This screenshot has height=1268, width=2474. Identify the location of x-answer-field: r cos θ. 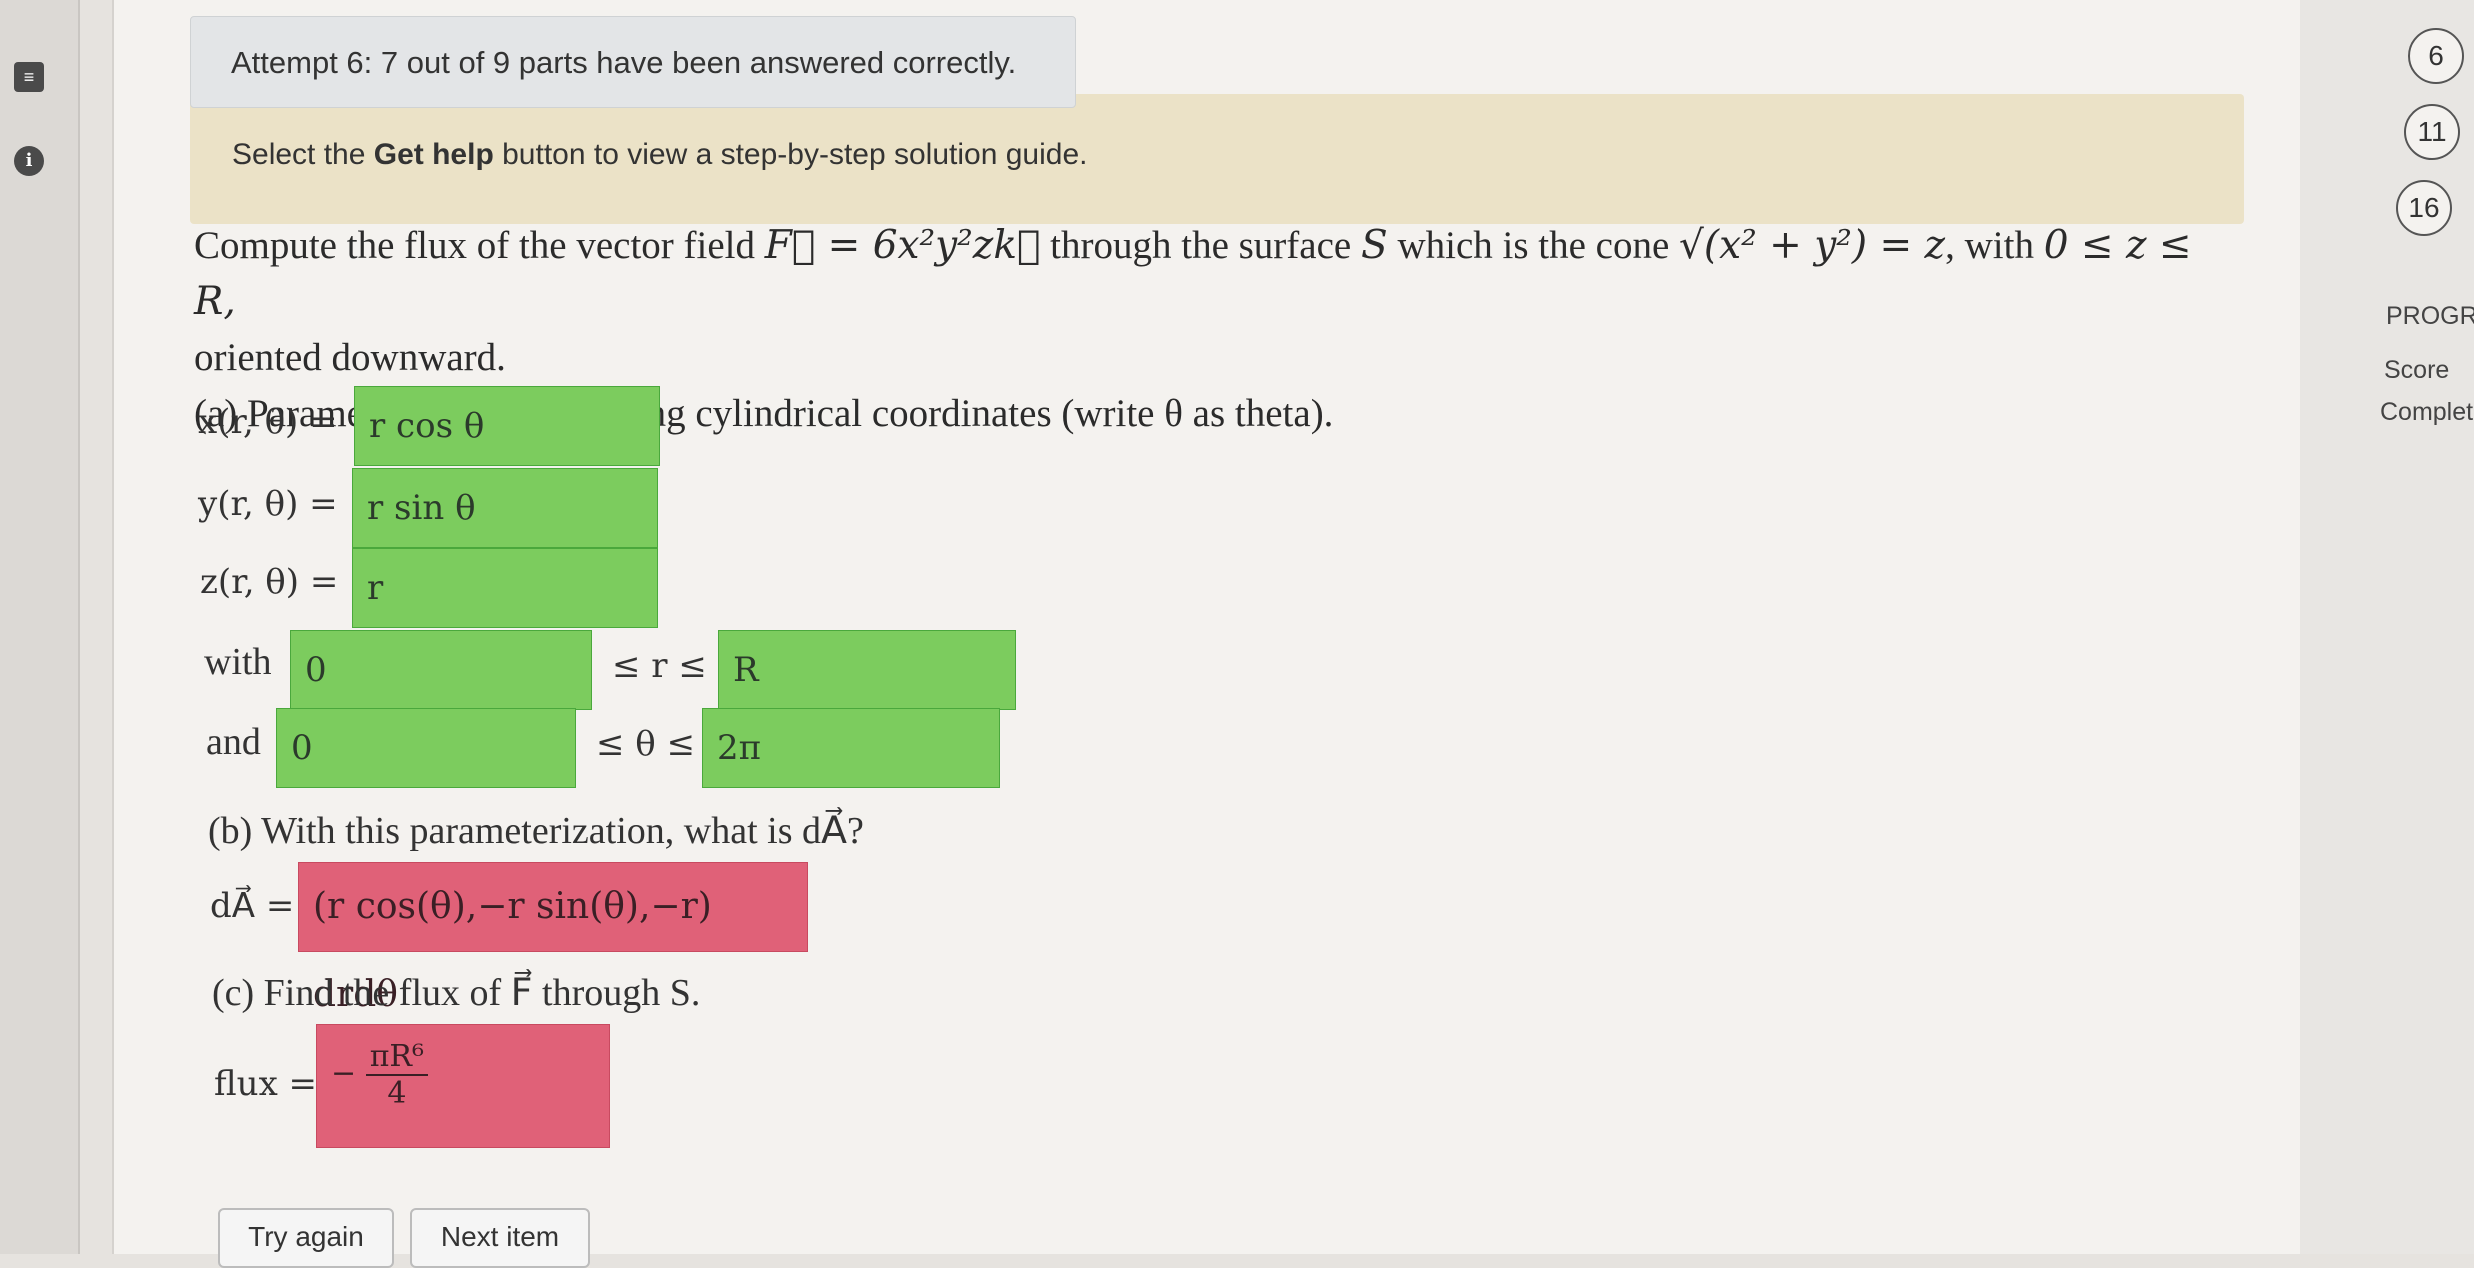
(507, 426).